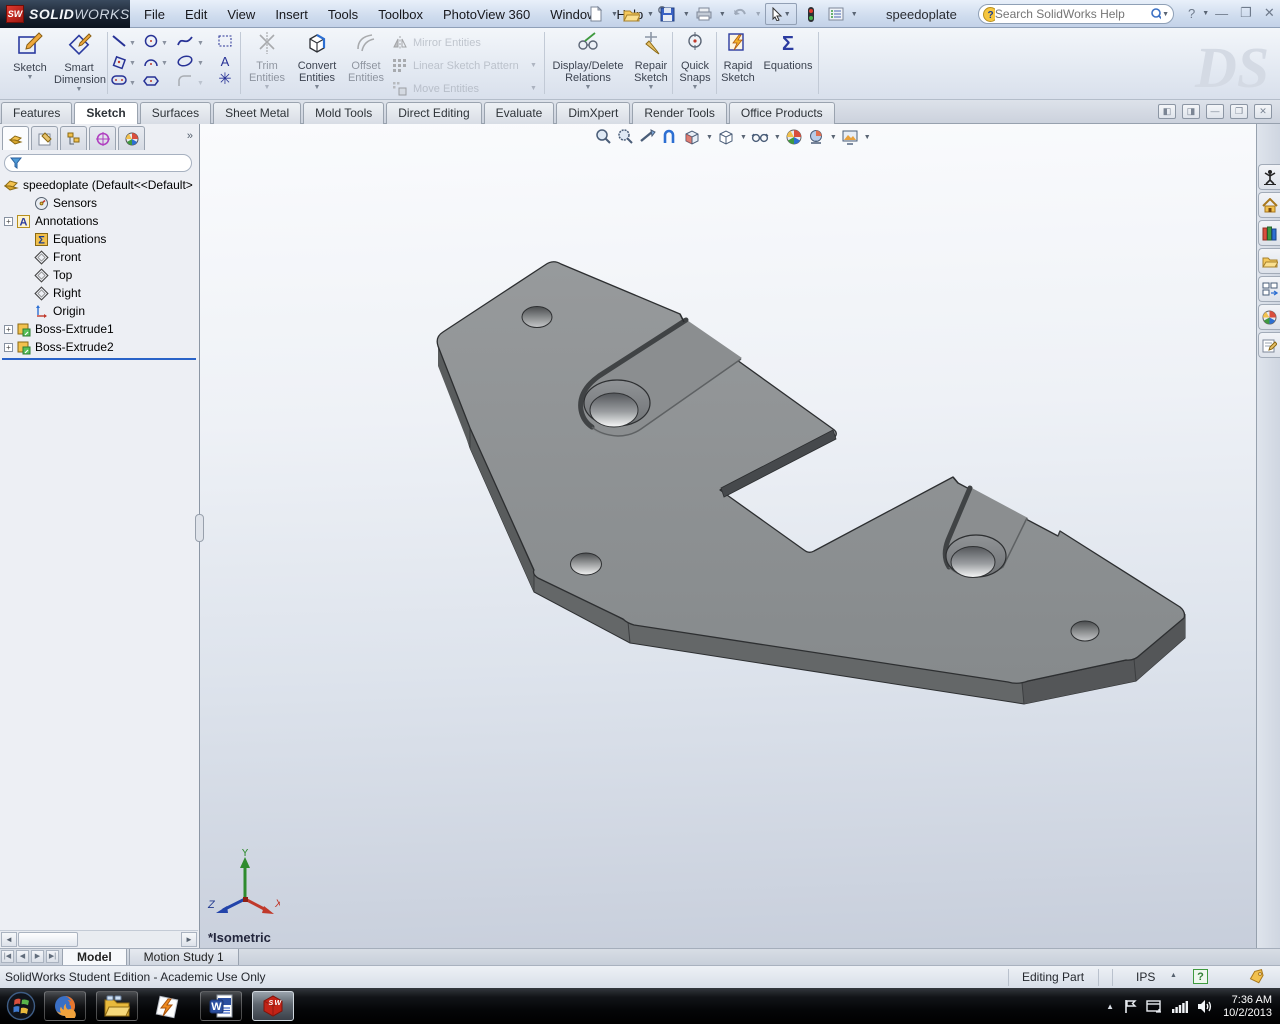  I want to click on minimize-button: —, so click(1221, 13).